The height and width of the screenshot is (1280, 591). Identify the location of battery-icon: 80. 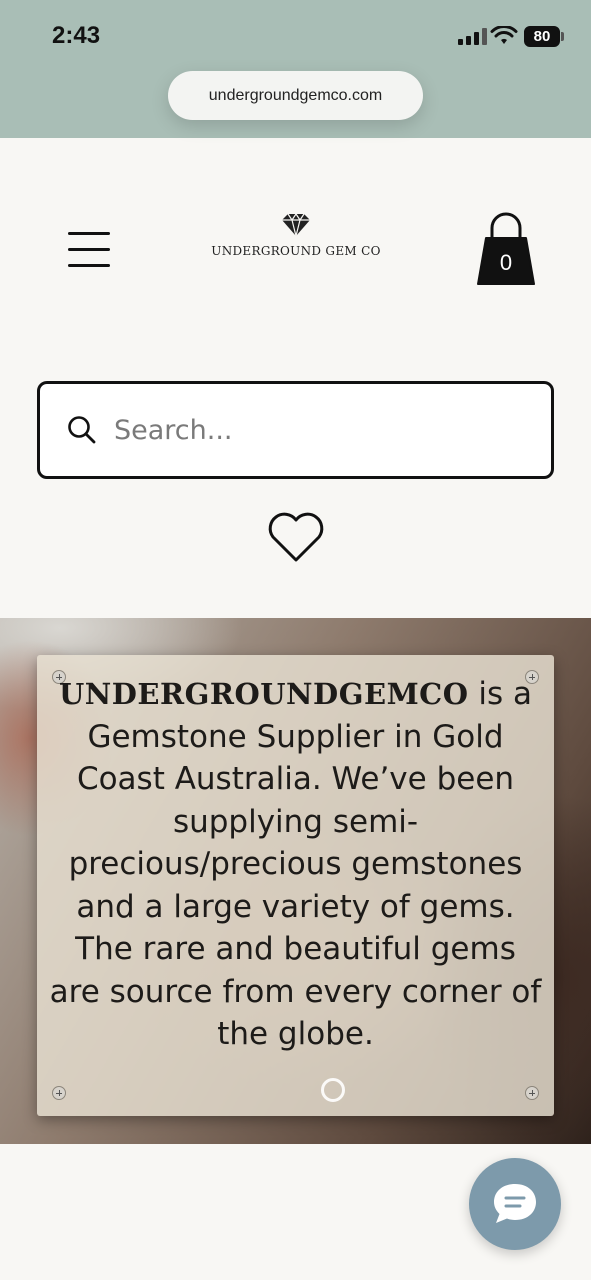
(542, 36).